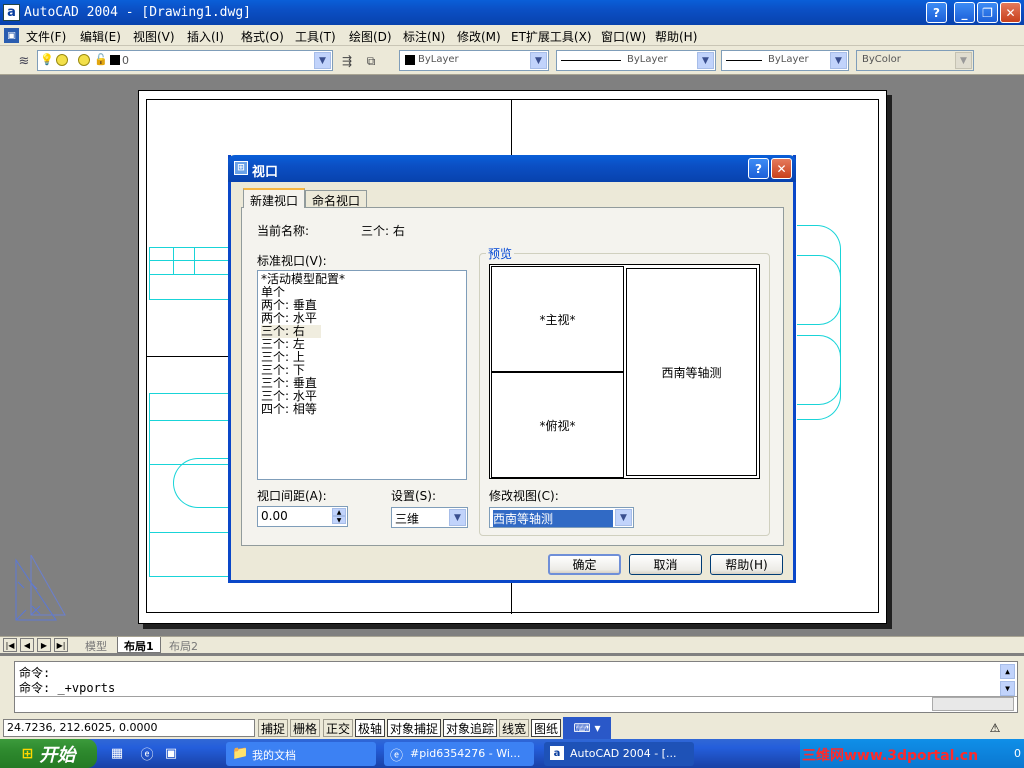 Image resolution: width=1024 pixels, height=768 pixels. I want to click on spacing-field: 0.00 ▲ ▼, so click(302, 516).